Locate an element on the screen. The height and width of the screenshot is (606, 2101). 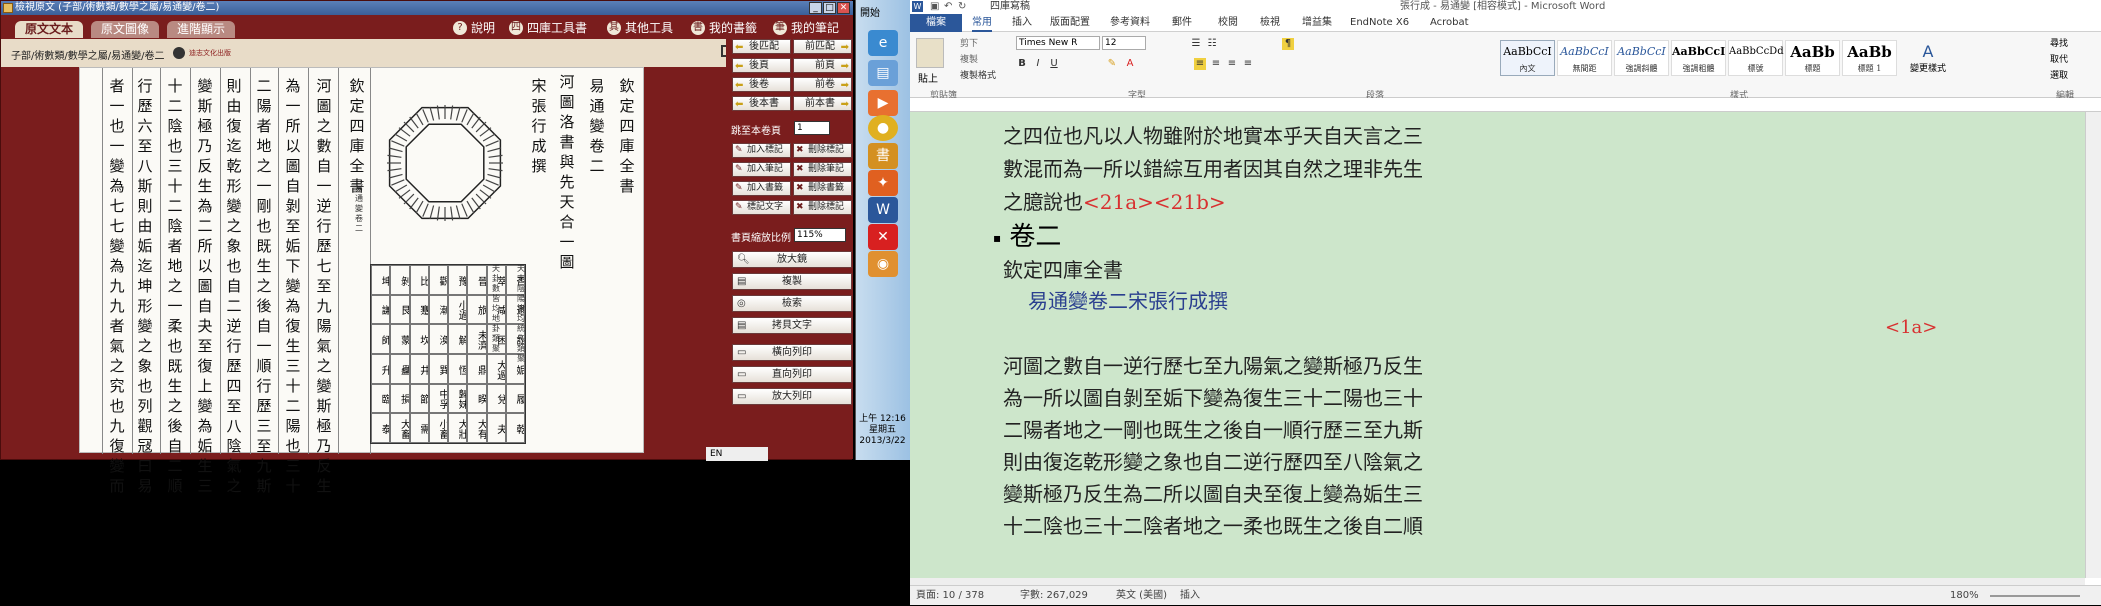
maximize-icon: □ is located at coordinates (829, 8).